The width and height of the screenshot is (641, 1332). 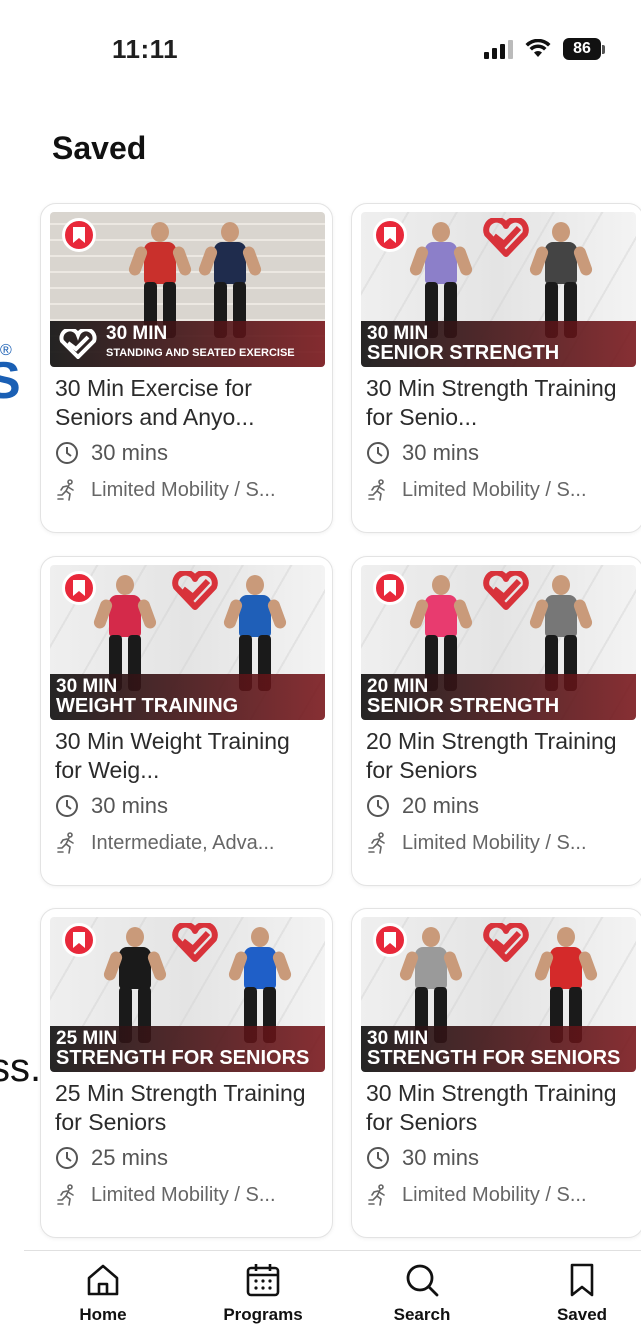 I want to click on status-bar: 11:11 86, so click(x=320, y=50).